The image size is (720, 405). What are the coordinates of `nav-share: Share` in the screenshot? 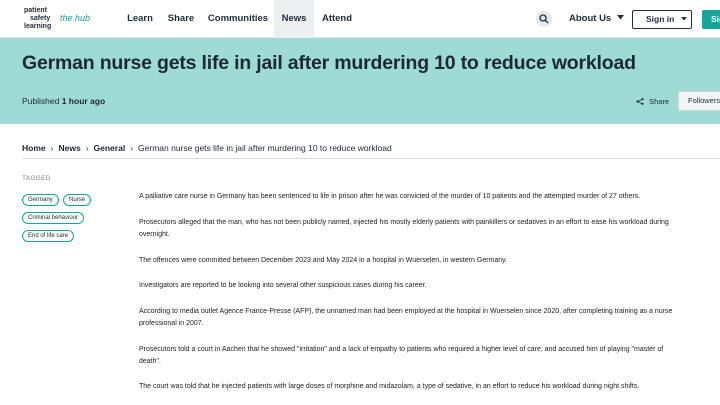 It's located at (181, 19).